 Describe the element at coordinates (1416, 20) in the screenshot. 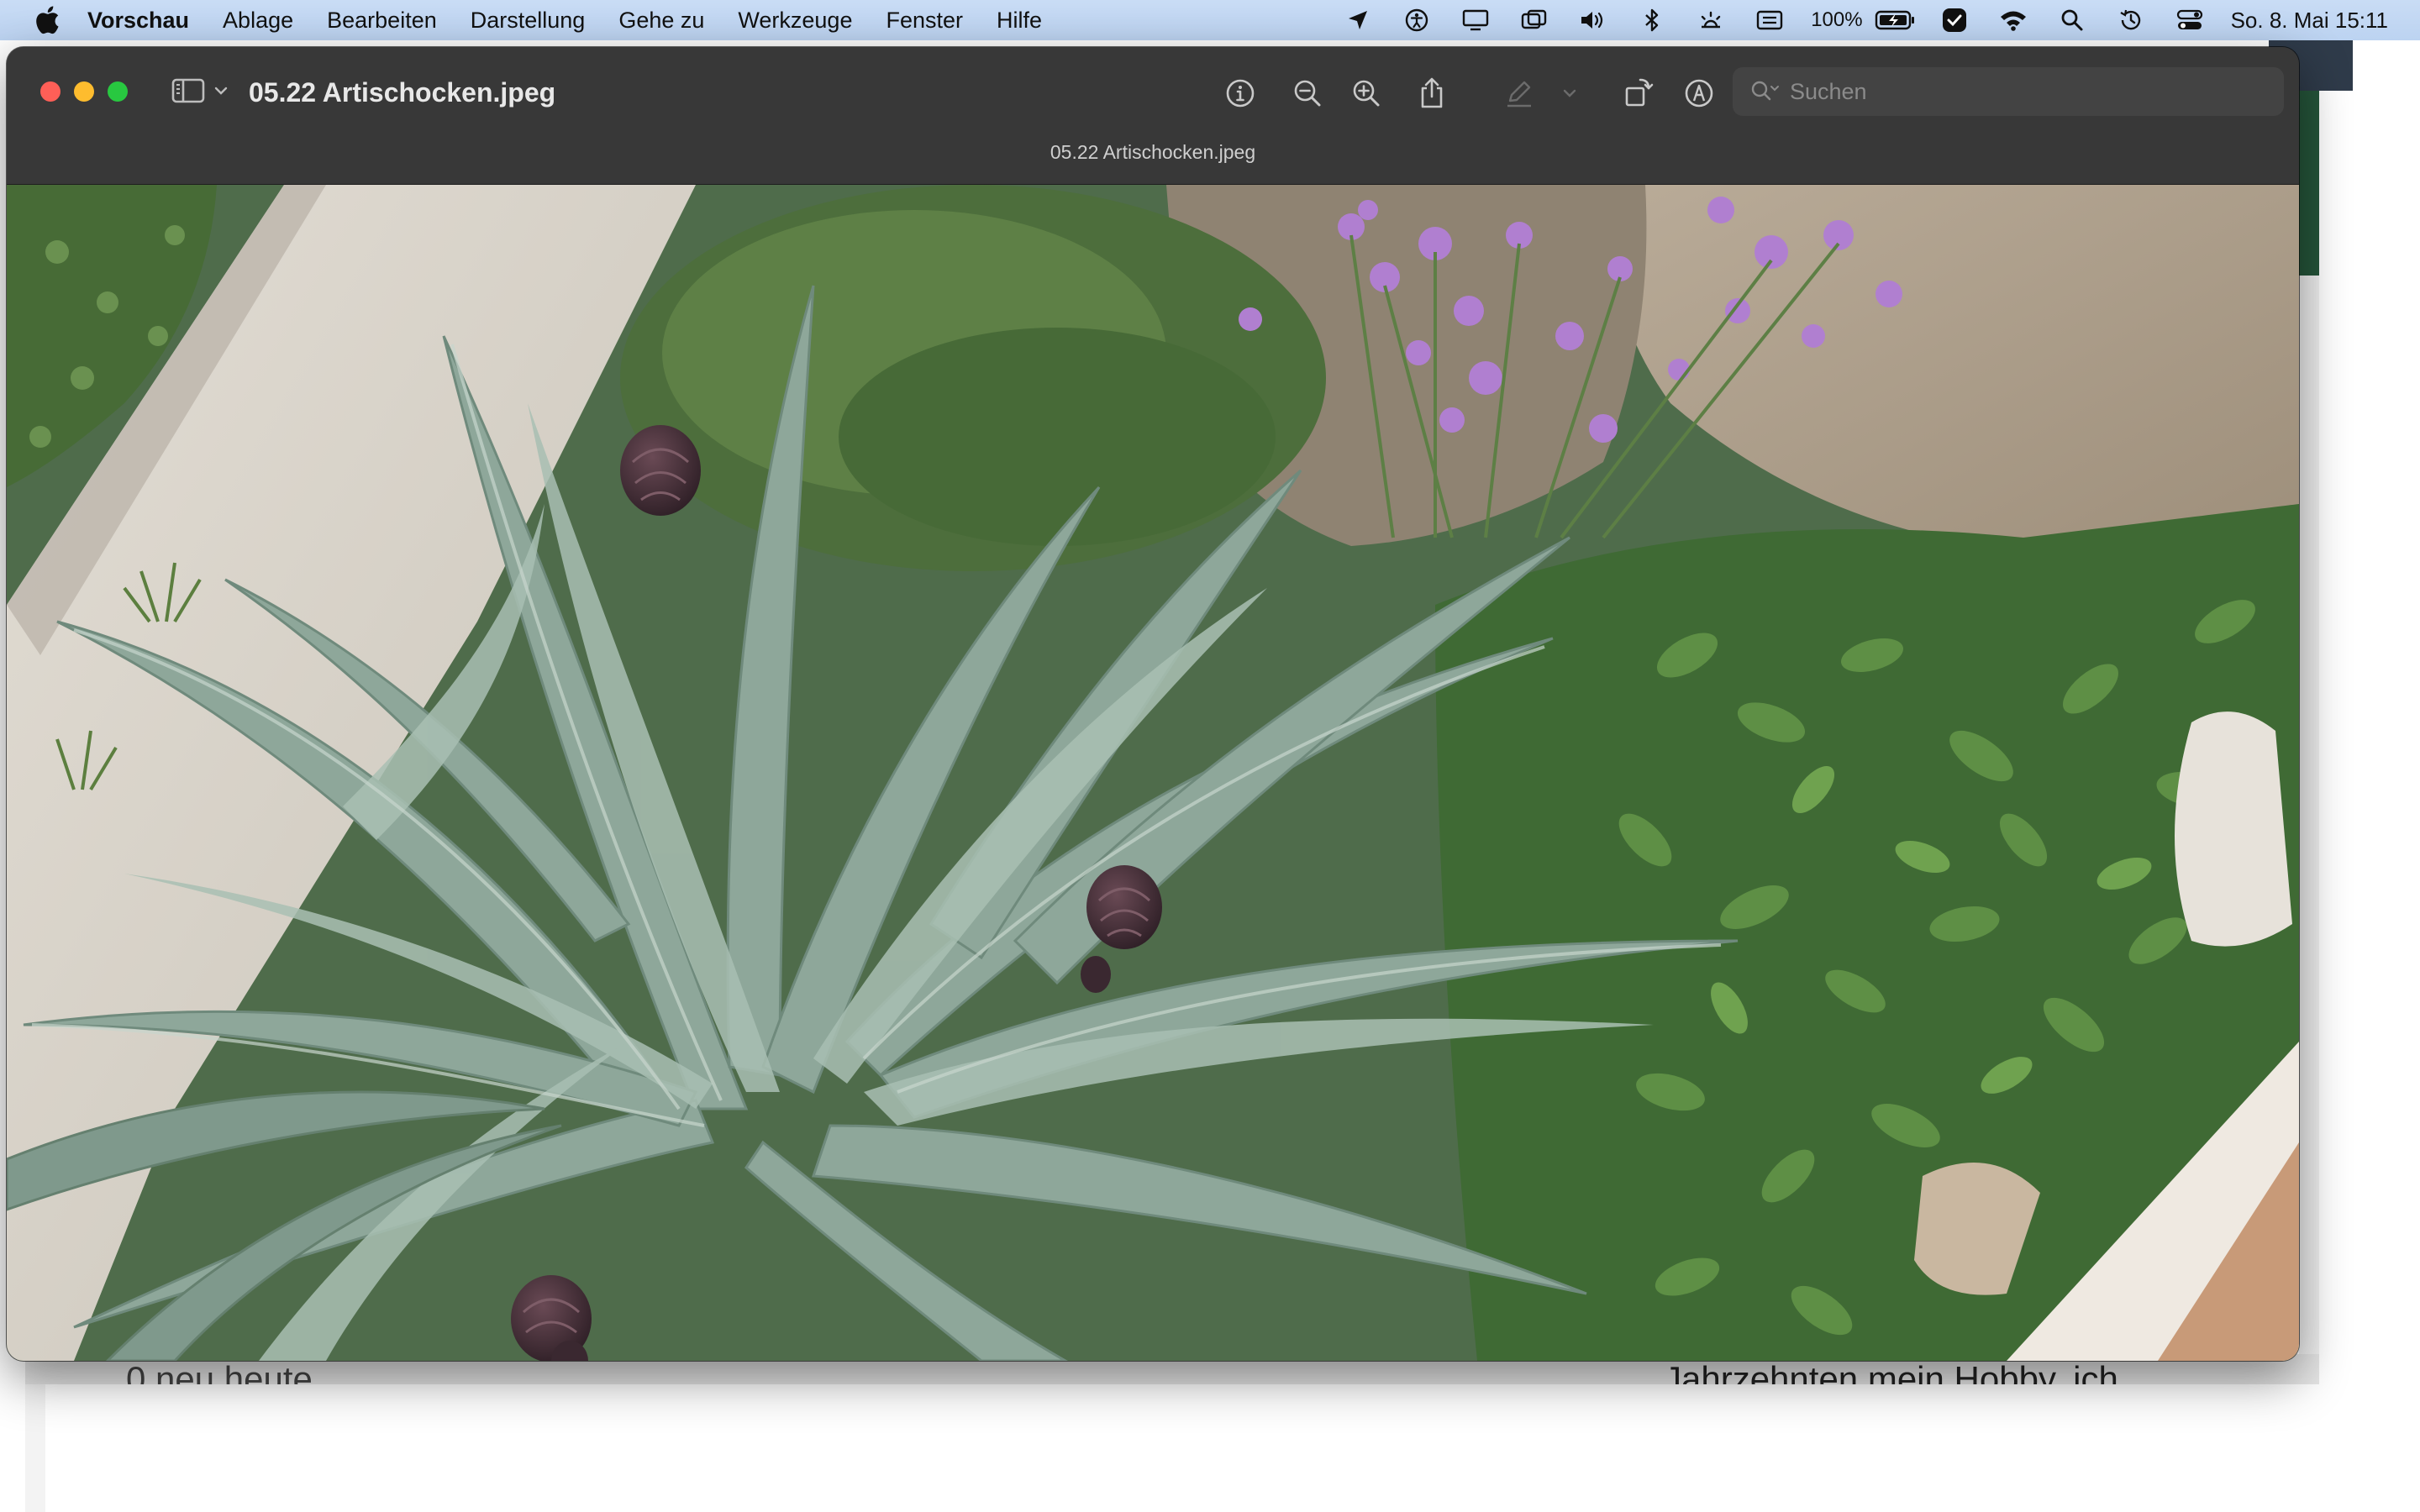

I see `accessibility-icon` at that location.